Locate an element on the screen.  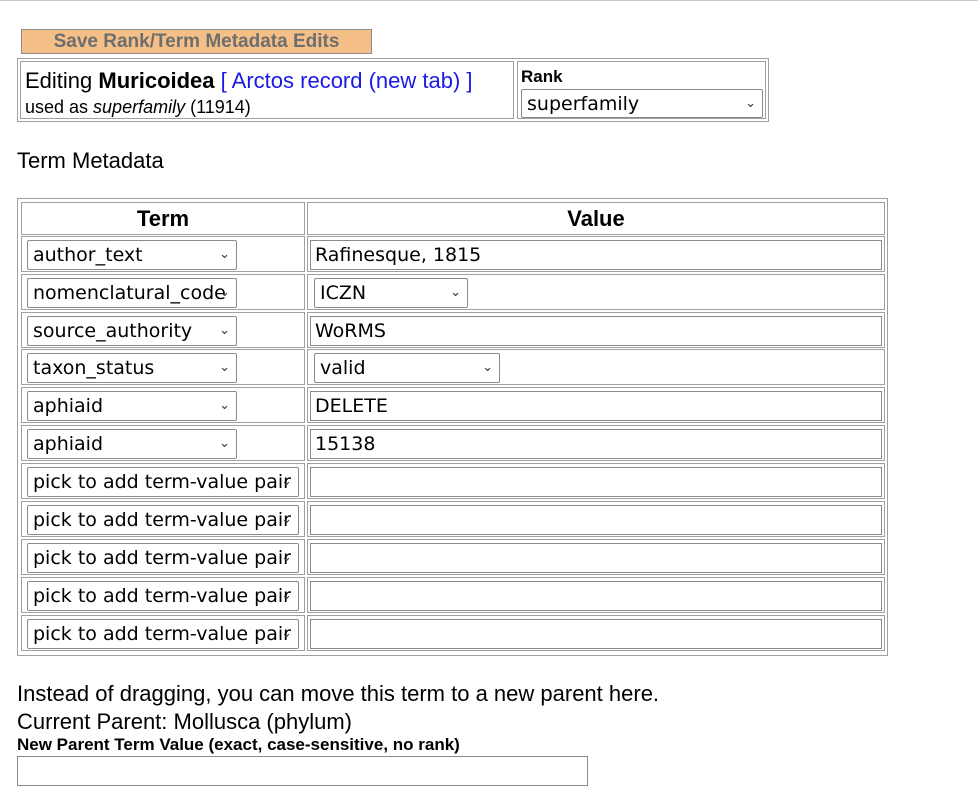
table-row: author_text ⌄ Rafinesque, 1815 is located at coordinates (453, 254).